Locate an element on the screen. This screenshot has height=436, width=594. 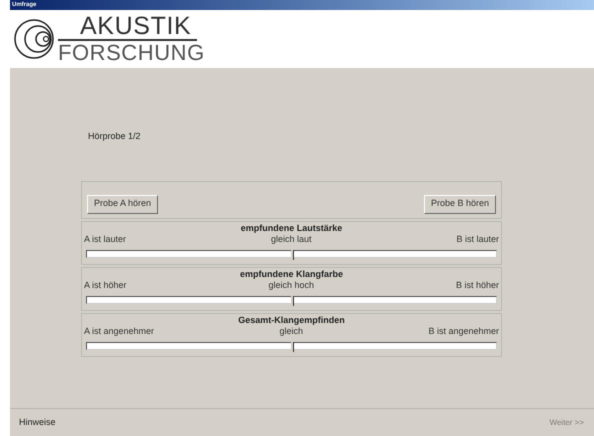
scale-label: gleich is located at coordinates (291, 331).